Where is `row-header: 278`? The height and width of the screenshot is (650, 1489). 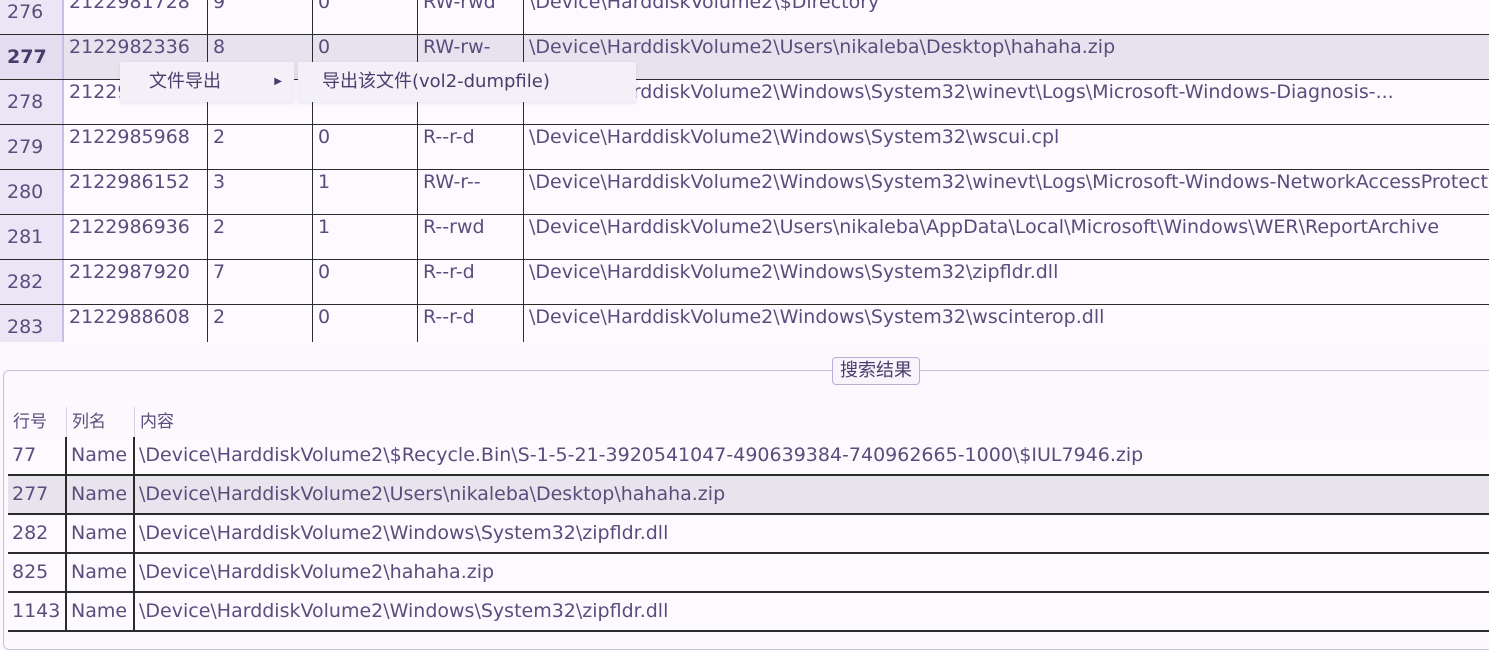
row-header: 278 is located at coordinates (32, 102).